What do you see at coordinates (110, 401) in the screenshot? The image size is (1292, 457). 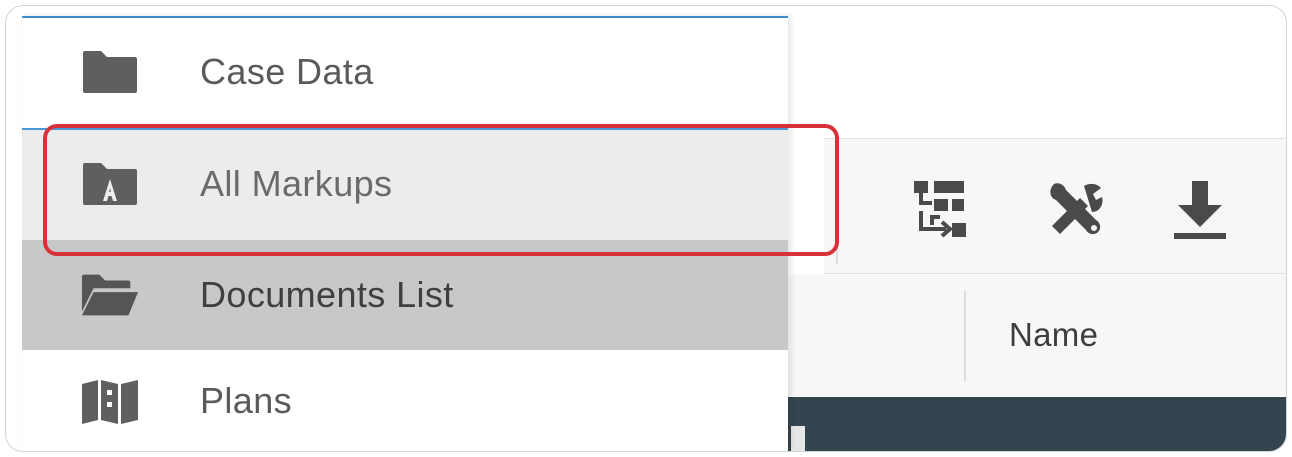 I see `map-icon` at bounding box center [110, 401].